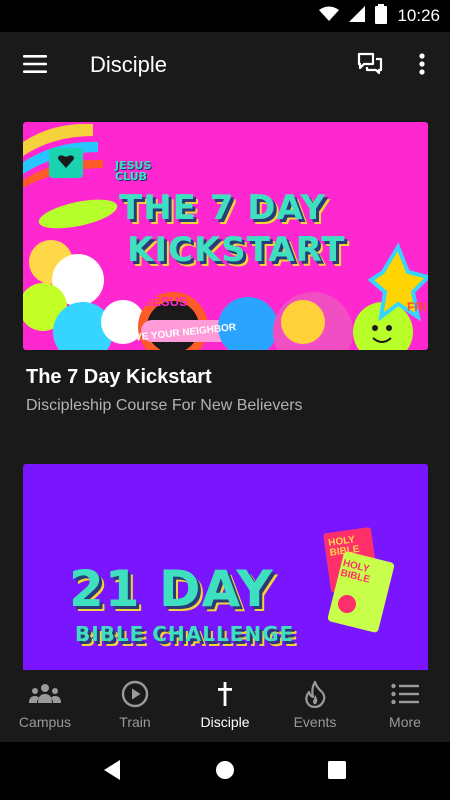 This screenshot has width=450, height=800. Describe the element at coordinates (315, 722) in the screenshot. I see `nav-label: Events` at that location.